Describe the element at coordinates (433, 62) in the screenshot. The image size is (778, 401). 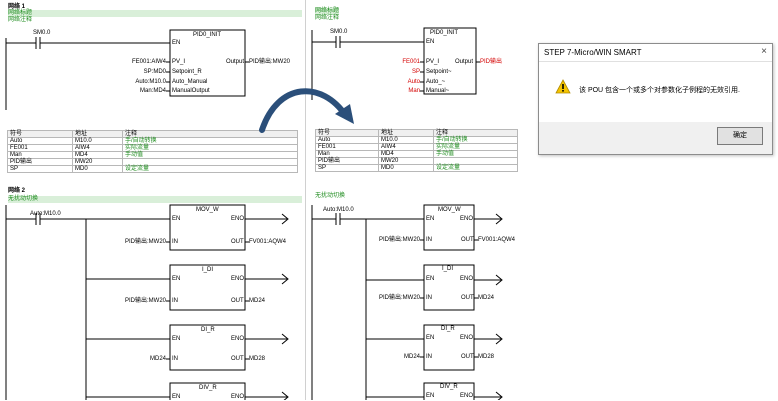
I see `pid-pin-pv: PV_I` at that location.